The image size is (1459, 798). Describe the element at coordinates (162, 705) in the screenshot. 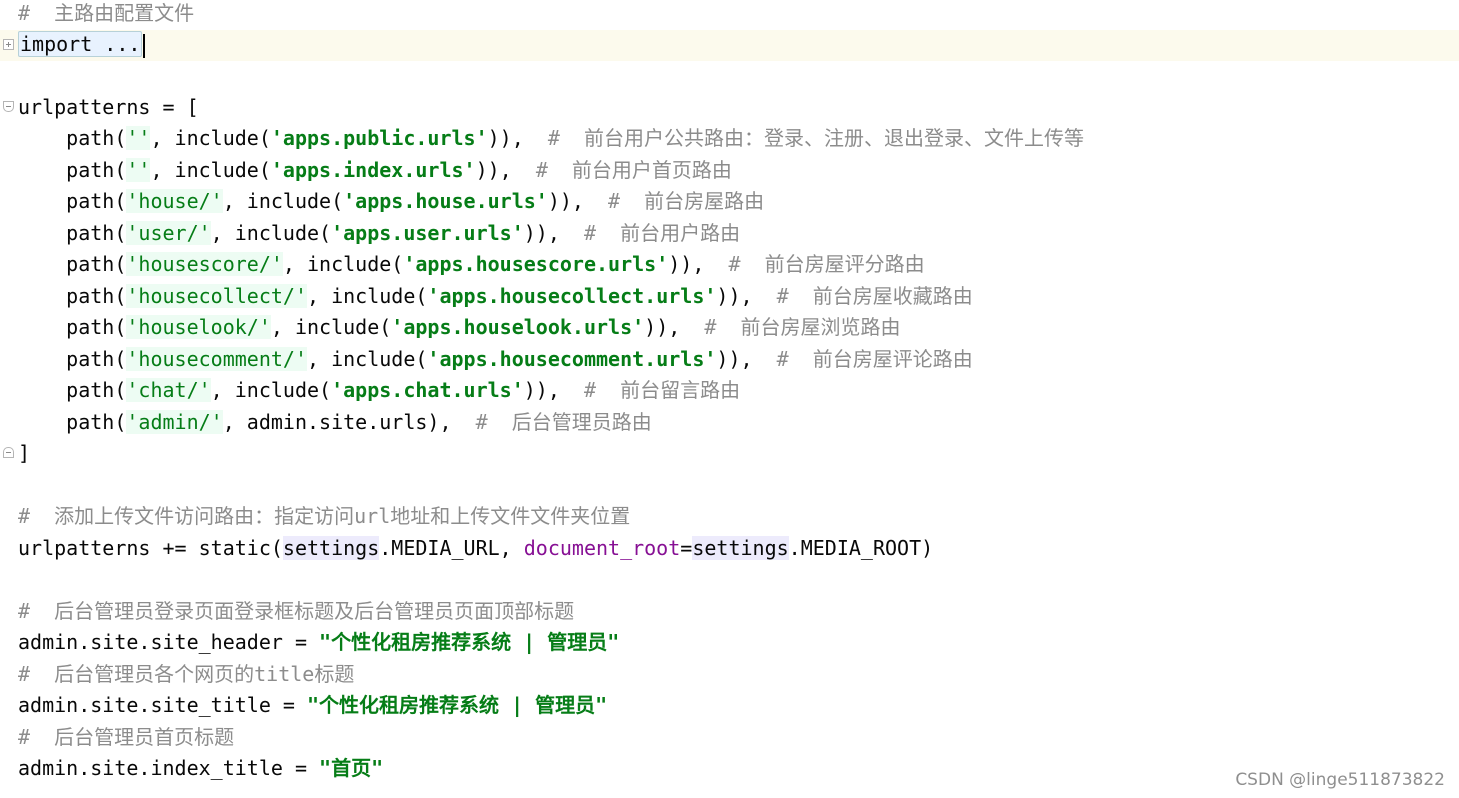

I see `site-title-assign: admin.site.site_title =` at that location.